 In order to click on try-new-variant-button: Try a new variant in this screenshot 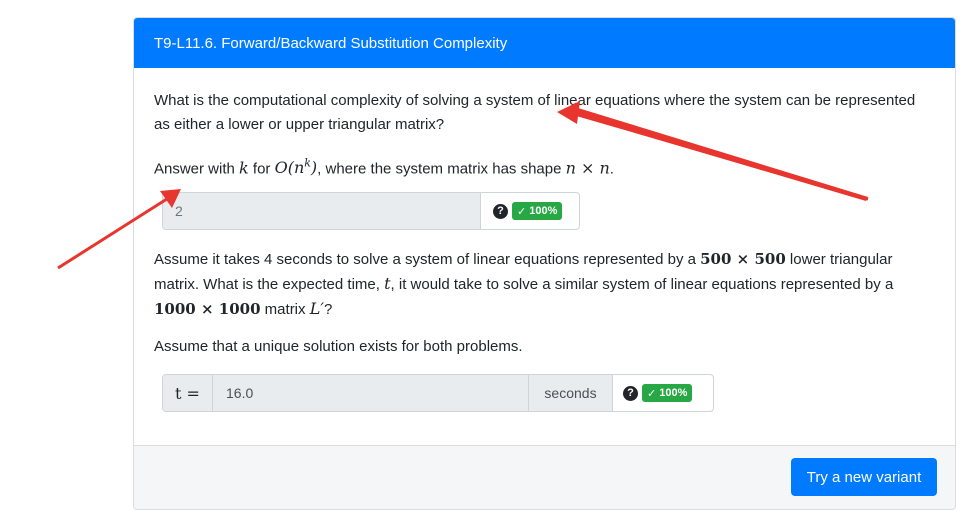, I will do `click(864, 477)`.